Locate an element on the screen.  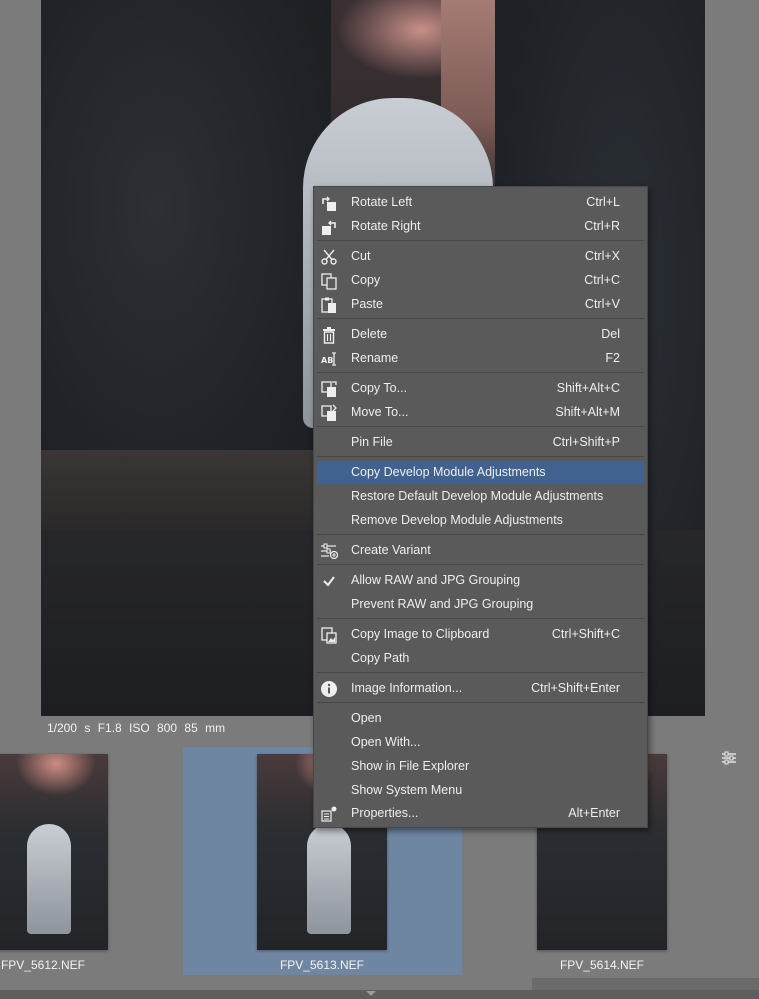
menu-item-shortcut: Ctrl+C is located at coordinates (602, 280).